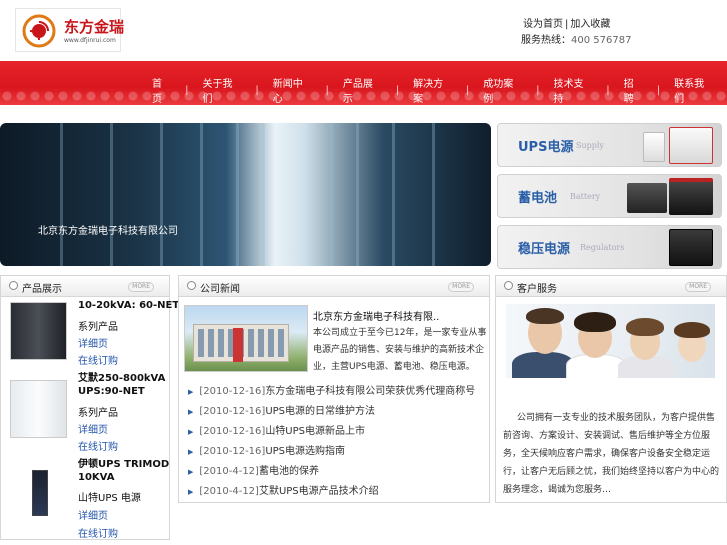 The height and width of the screenshot is (545, 727). What do you see at coordinates (461, 287) in the screenshot?
I see `news-more-button: MORE` at bounding box center [461, 287].